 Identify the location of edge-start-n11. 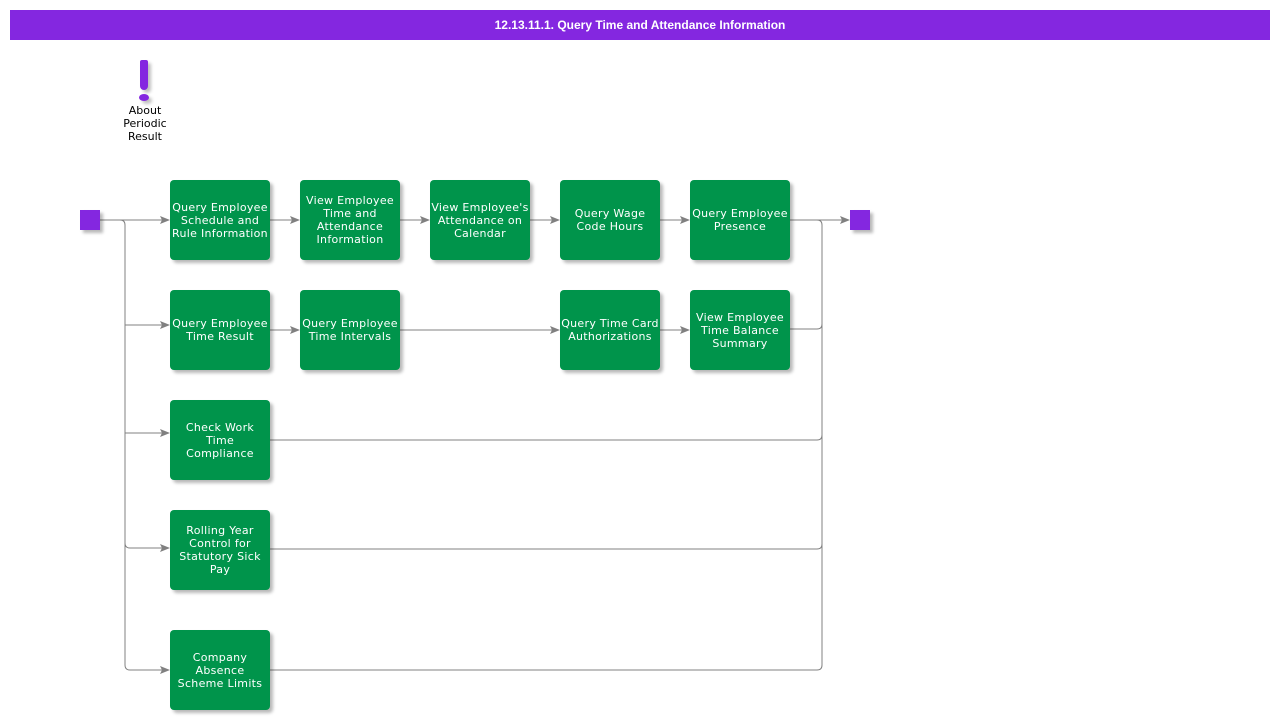
(147, 547).